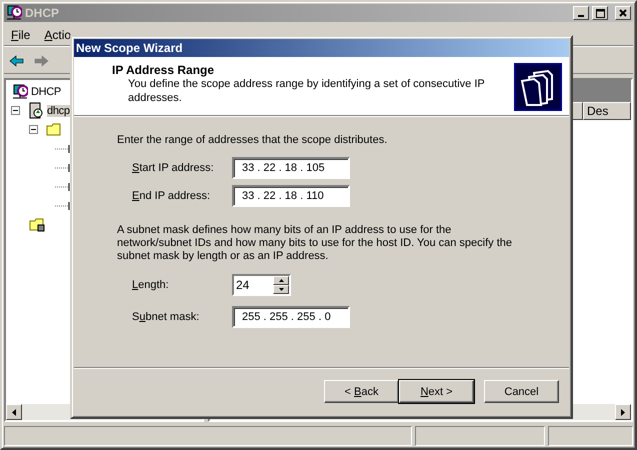  I want to click on cancel-button: Cancel, so click(521, 391).